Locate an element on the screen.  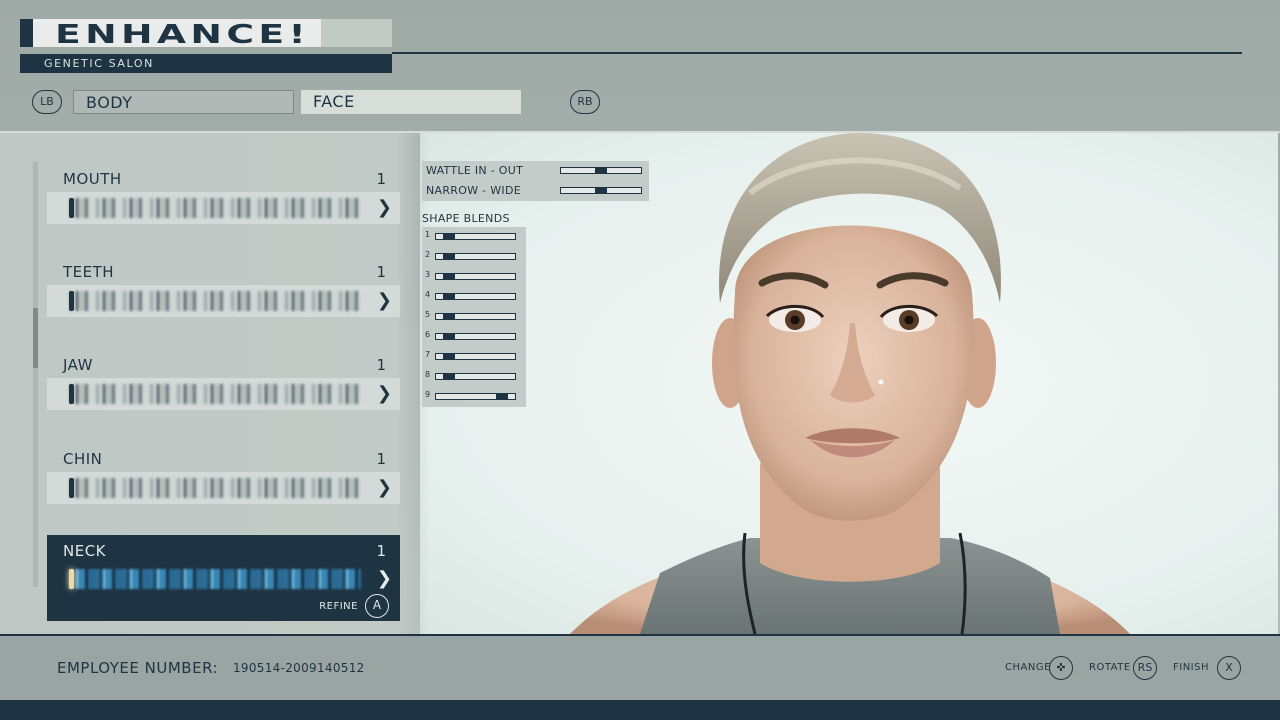
logo-notch is located at coordinates (26, 33).